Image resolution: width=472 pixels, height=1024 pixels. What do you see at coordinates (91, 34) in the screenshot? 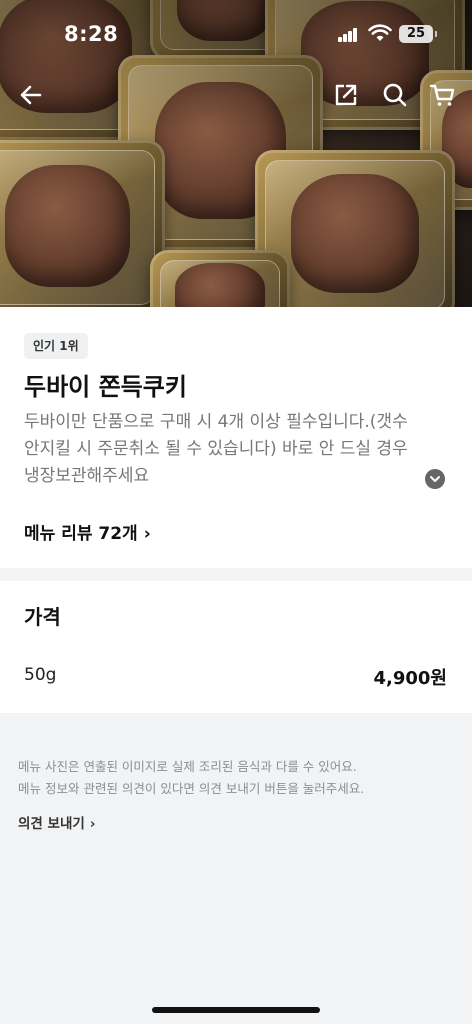
I see `status-time: 8:28` at bounding box center [91, 34].